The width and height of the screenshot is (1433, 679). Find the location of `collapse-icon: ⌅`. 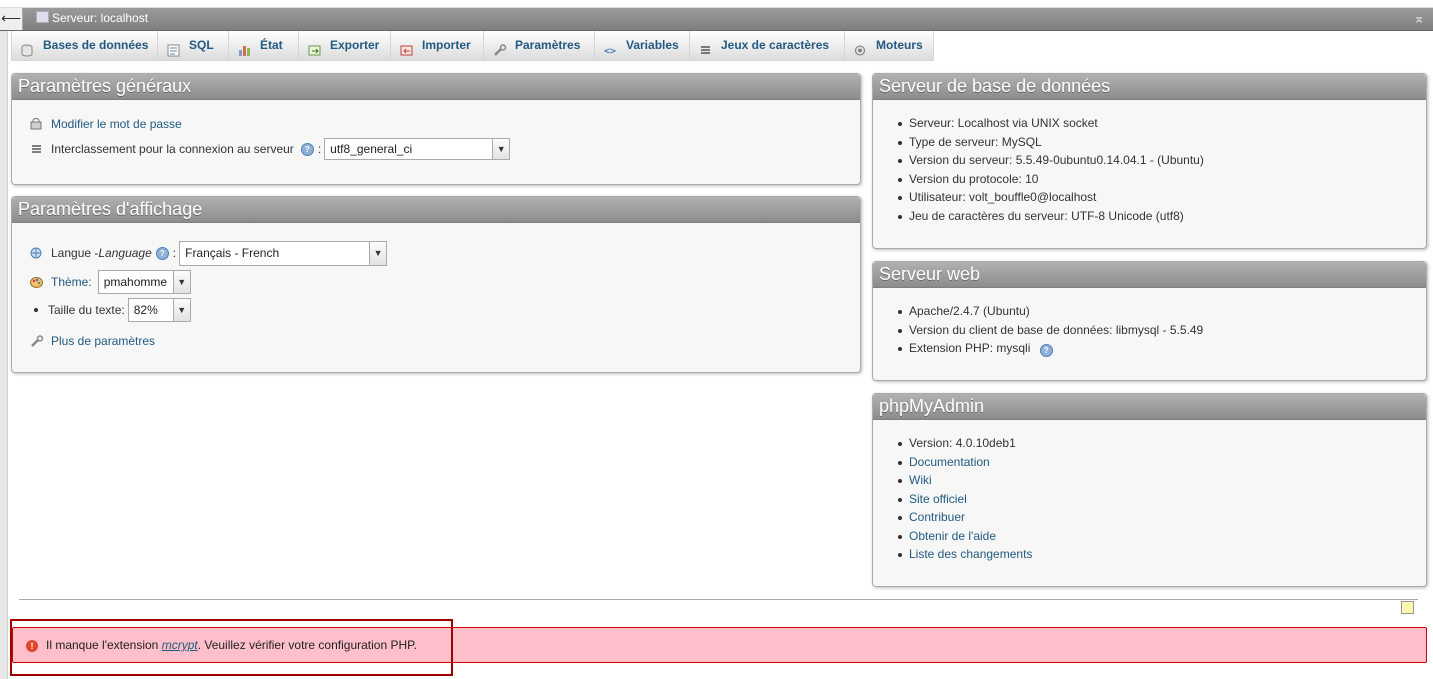

collapse-icon: ⌅ is located at coordinates (1419, 18).